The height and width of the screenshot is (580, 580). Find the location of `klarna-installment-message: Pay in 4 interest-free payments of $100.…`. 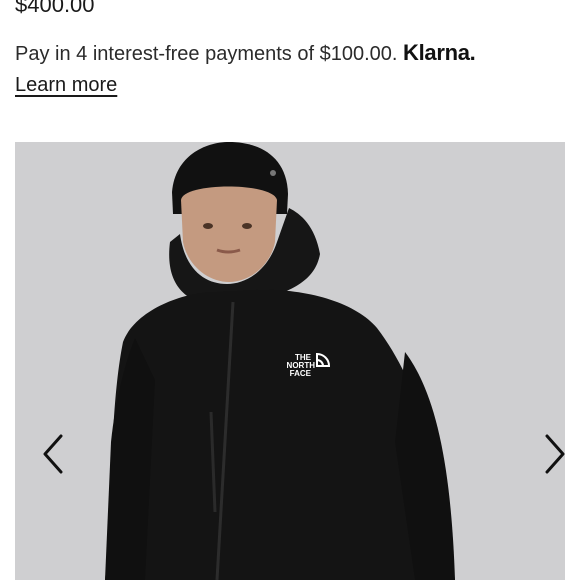

klarna-installment-message: Pay in 4 interest-free payments of $100.… is located at coordinates (245, 53).